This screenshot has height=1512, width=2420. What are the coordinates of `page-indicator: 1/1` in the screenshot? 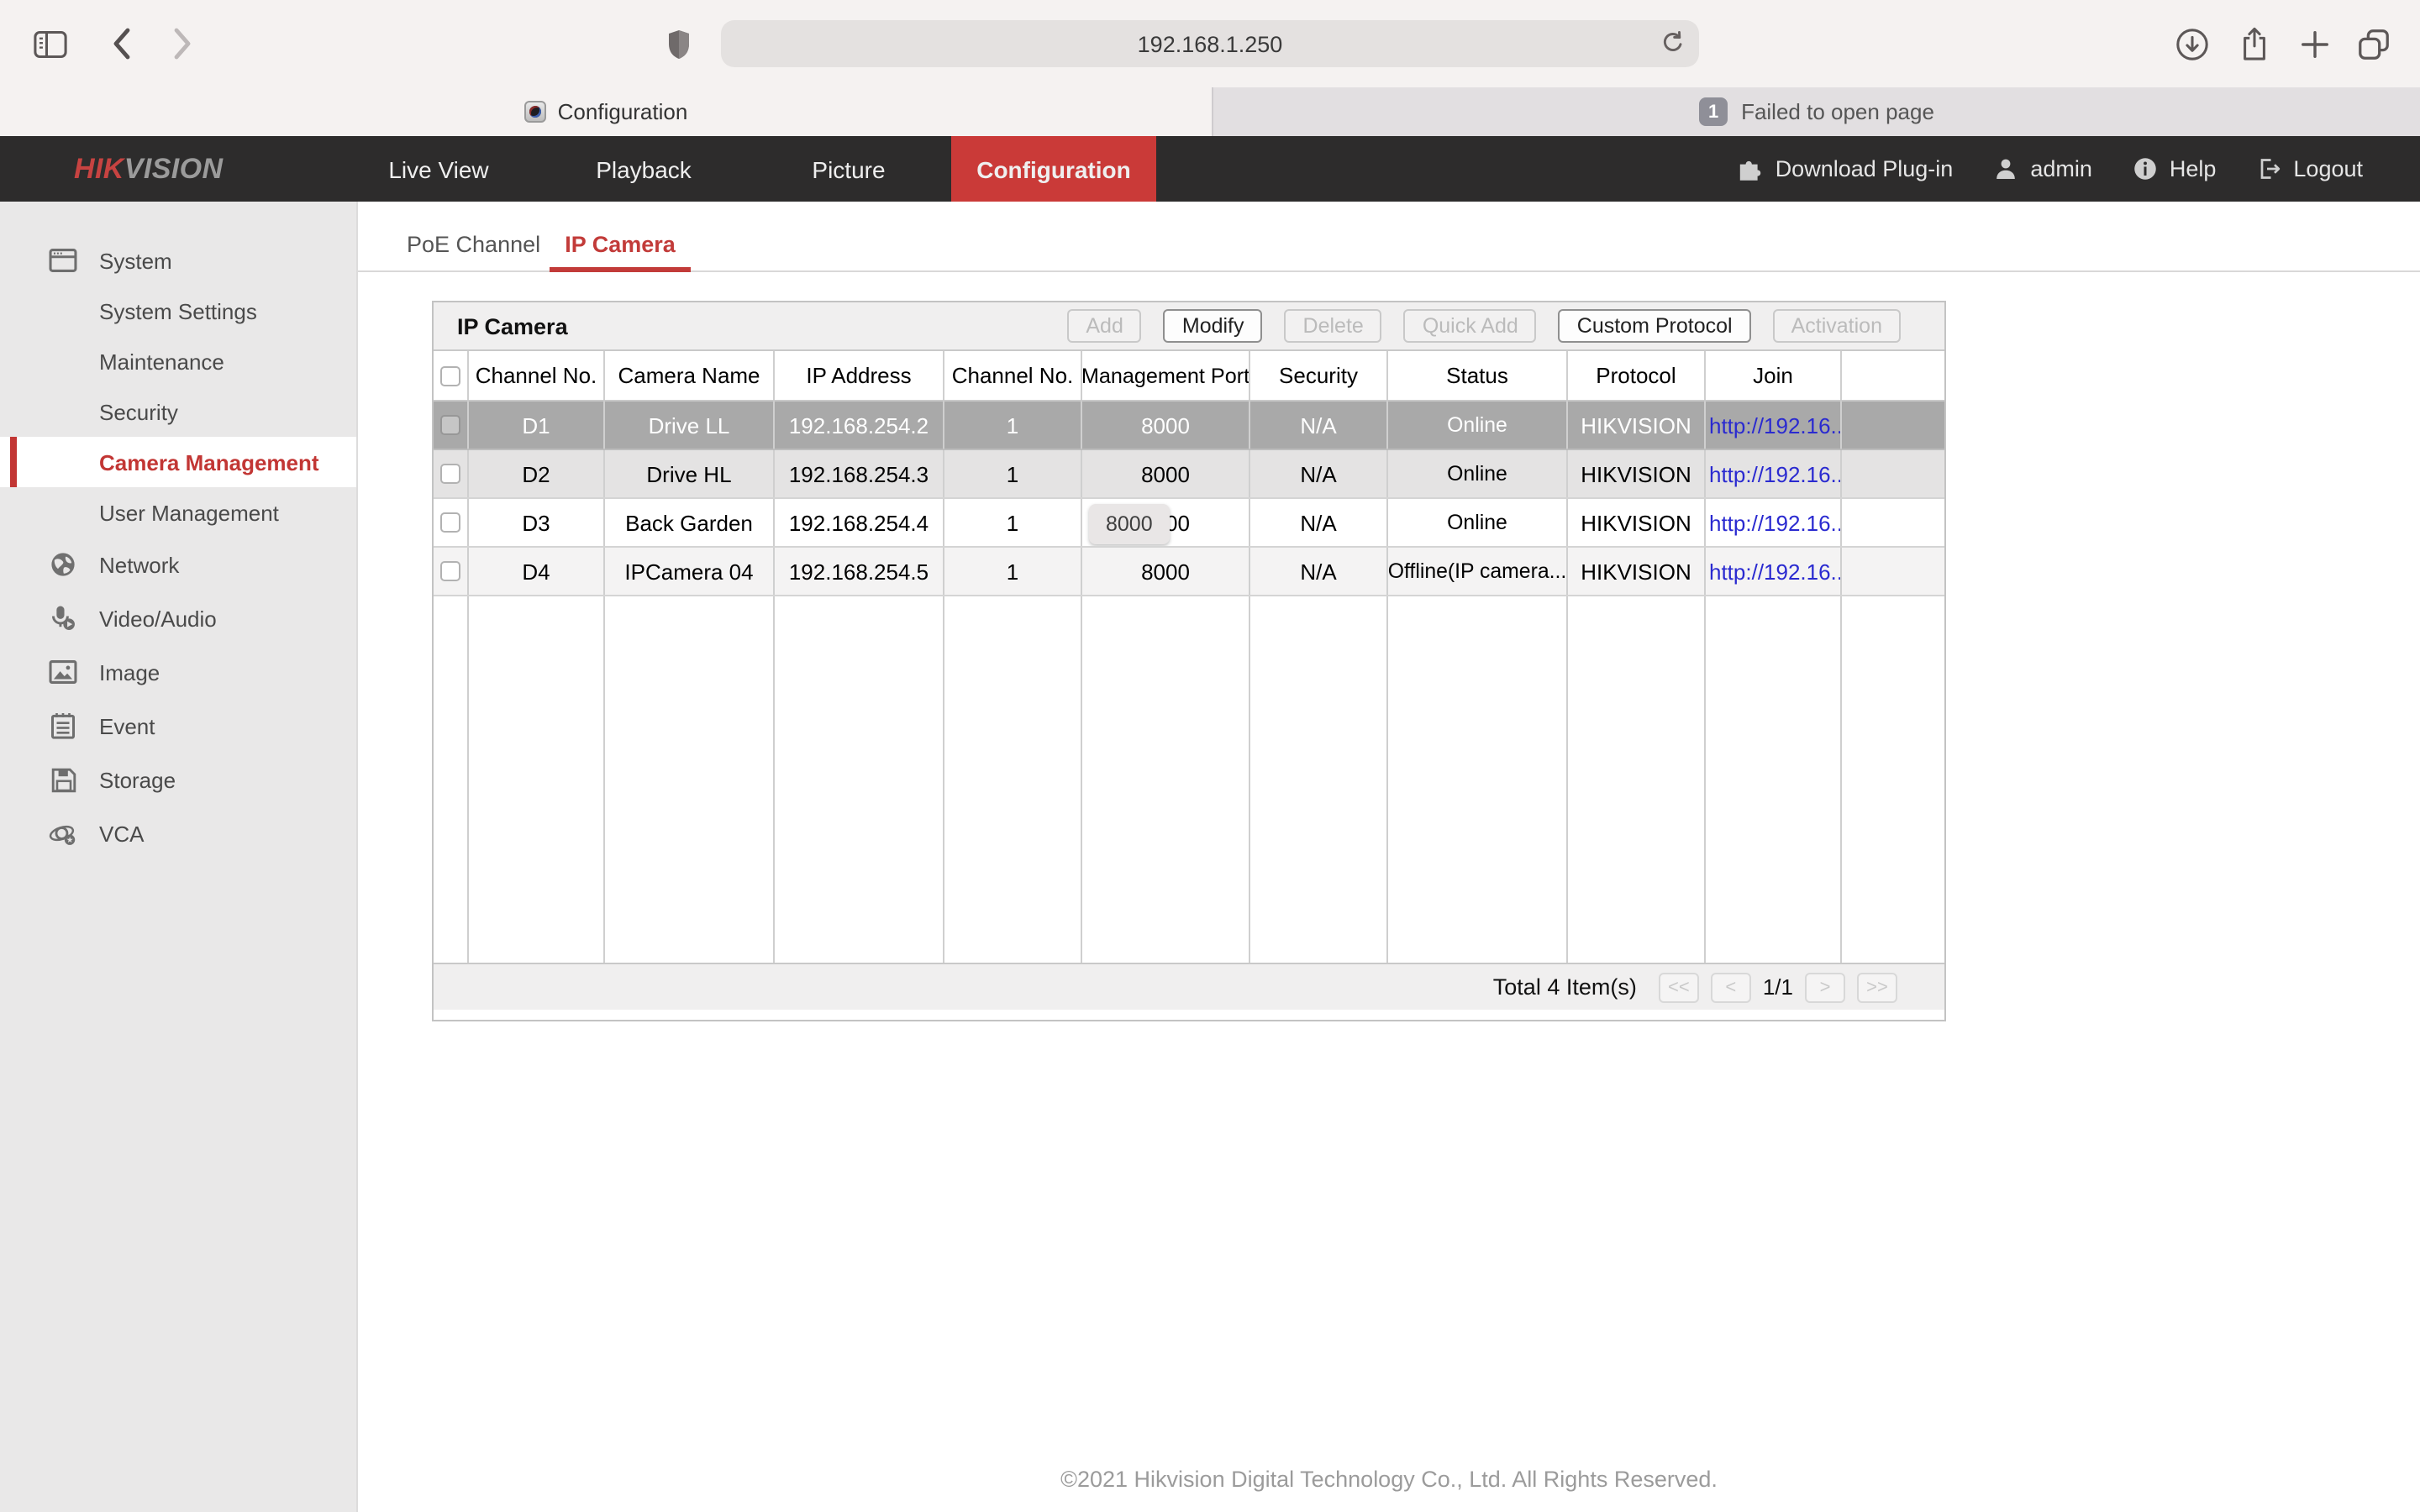 It's located at (1778, 987).